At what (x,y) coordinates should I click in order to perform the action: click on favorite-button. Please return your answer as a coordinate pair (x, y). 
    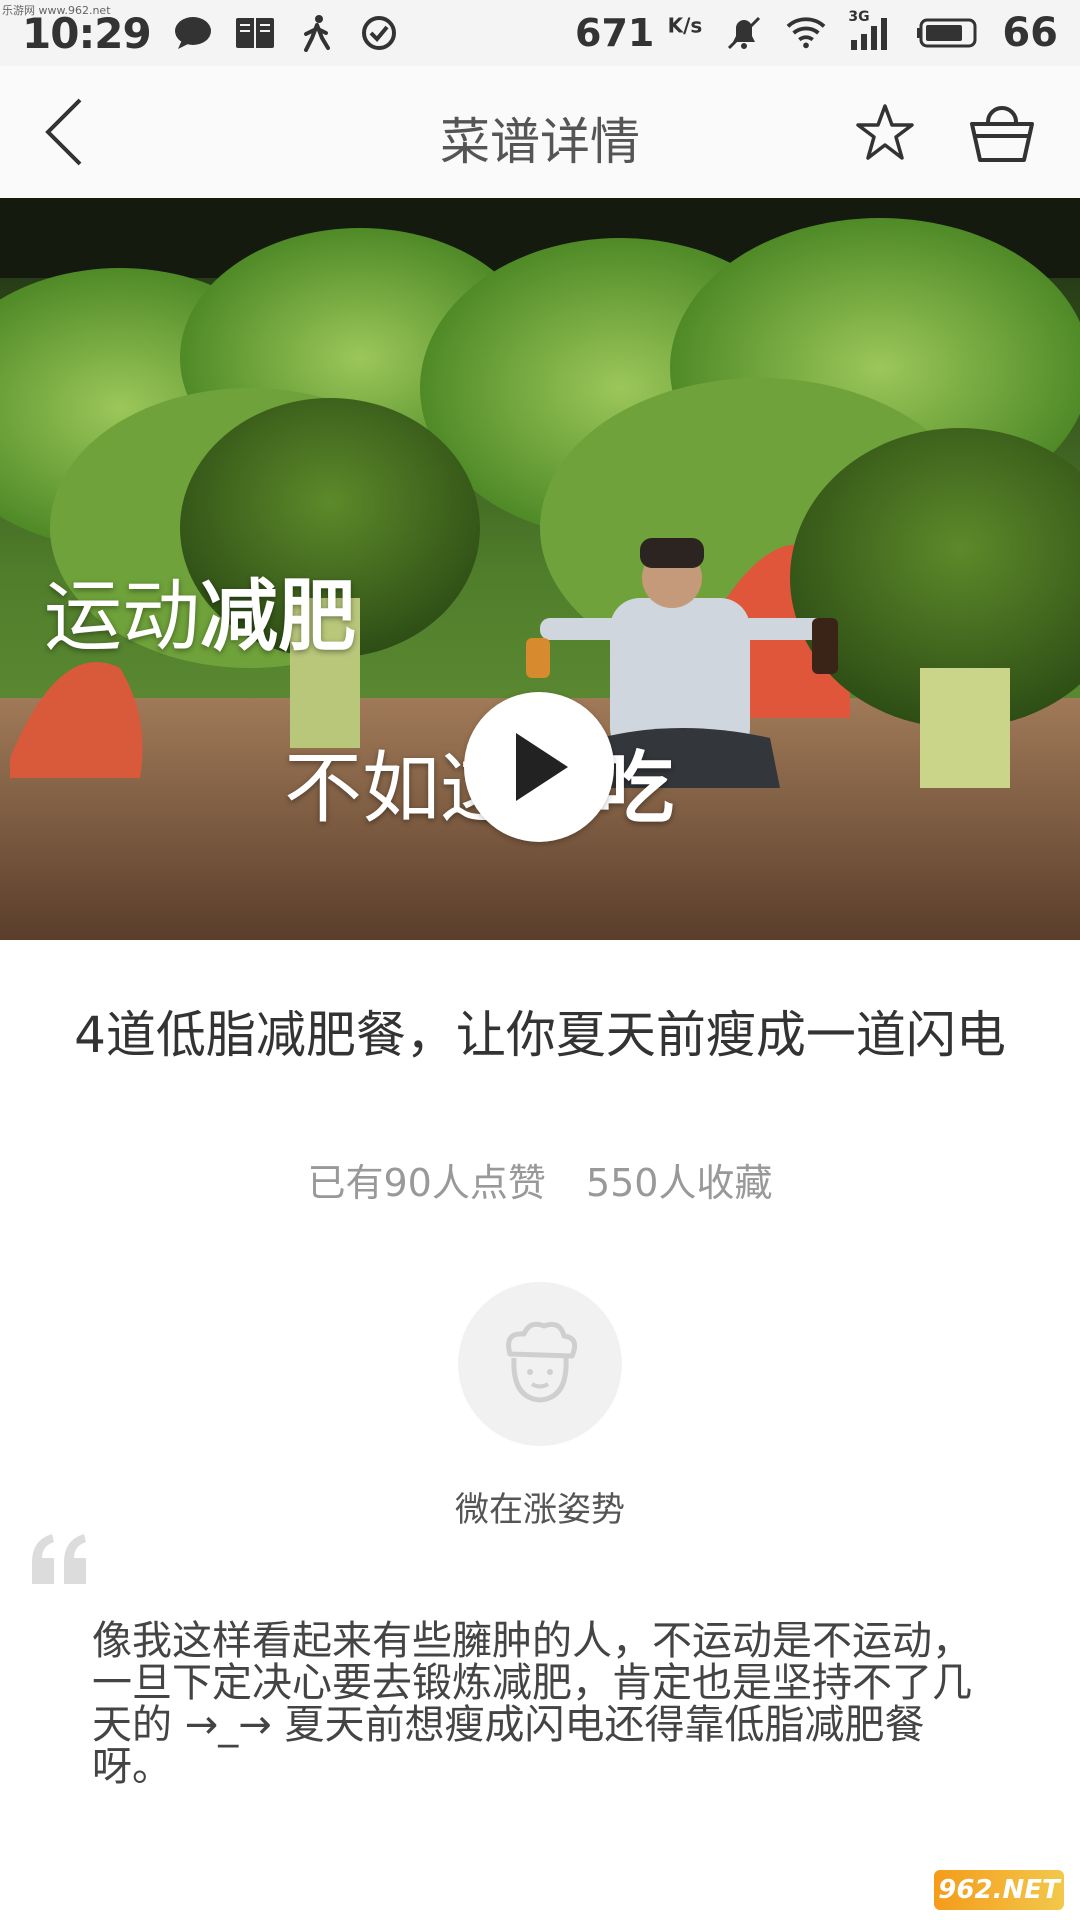
    Looking at the image, I should click on (885, 133).